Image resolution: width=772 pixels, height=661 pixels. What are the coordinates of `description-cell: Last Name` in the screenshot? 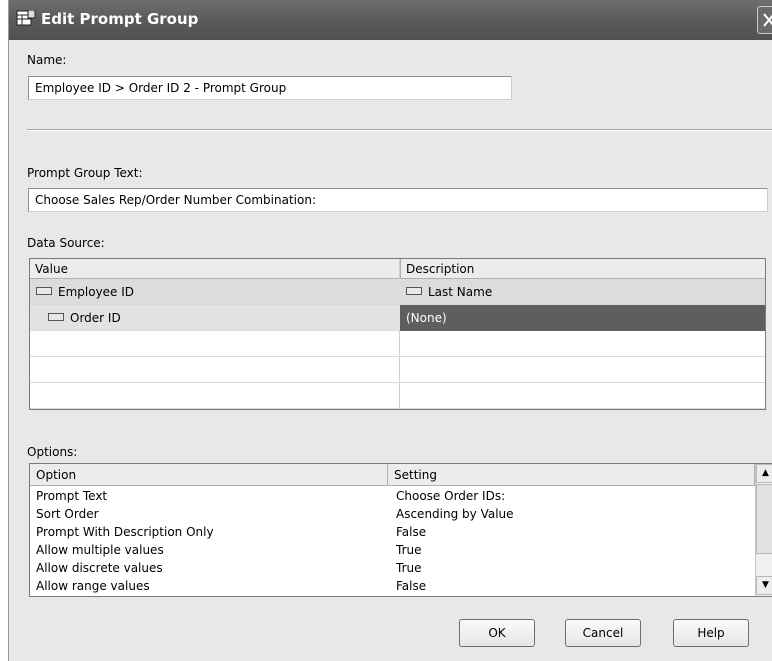 It's located at (582, 292).